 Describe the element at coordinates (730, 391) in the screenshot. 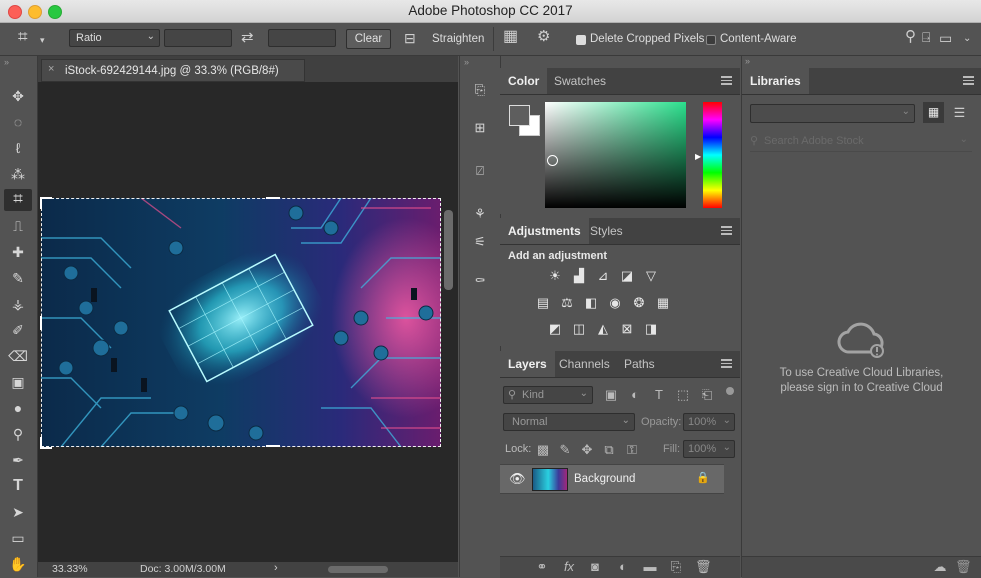

I see `filter-toggle` at that location.